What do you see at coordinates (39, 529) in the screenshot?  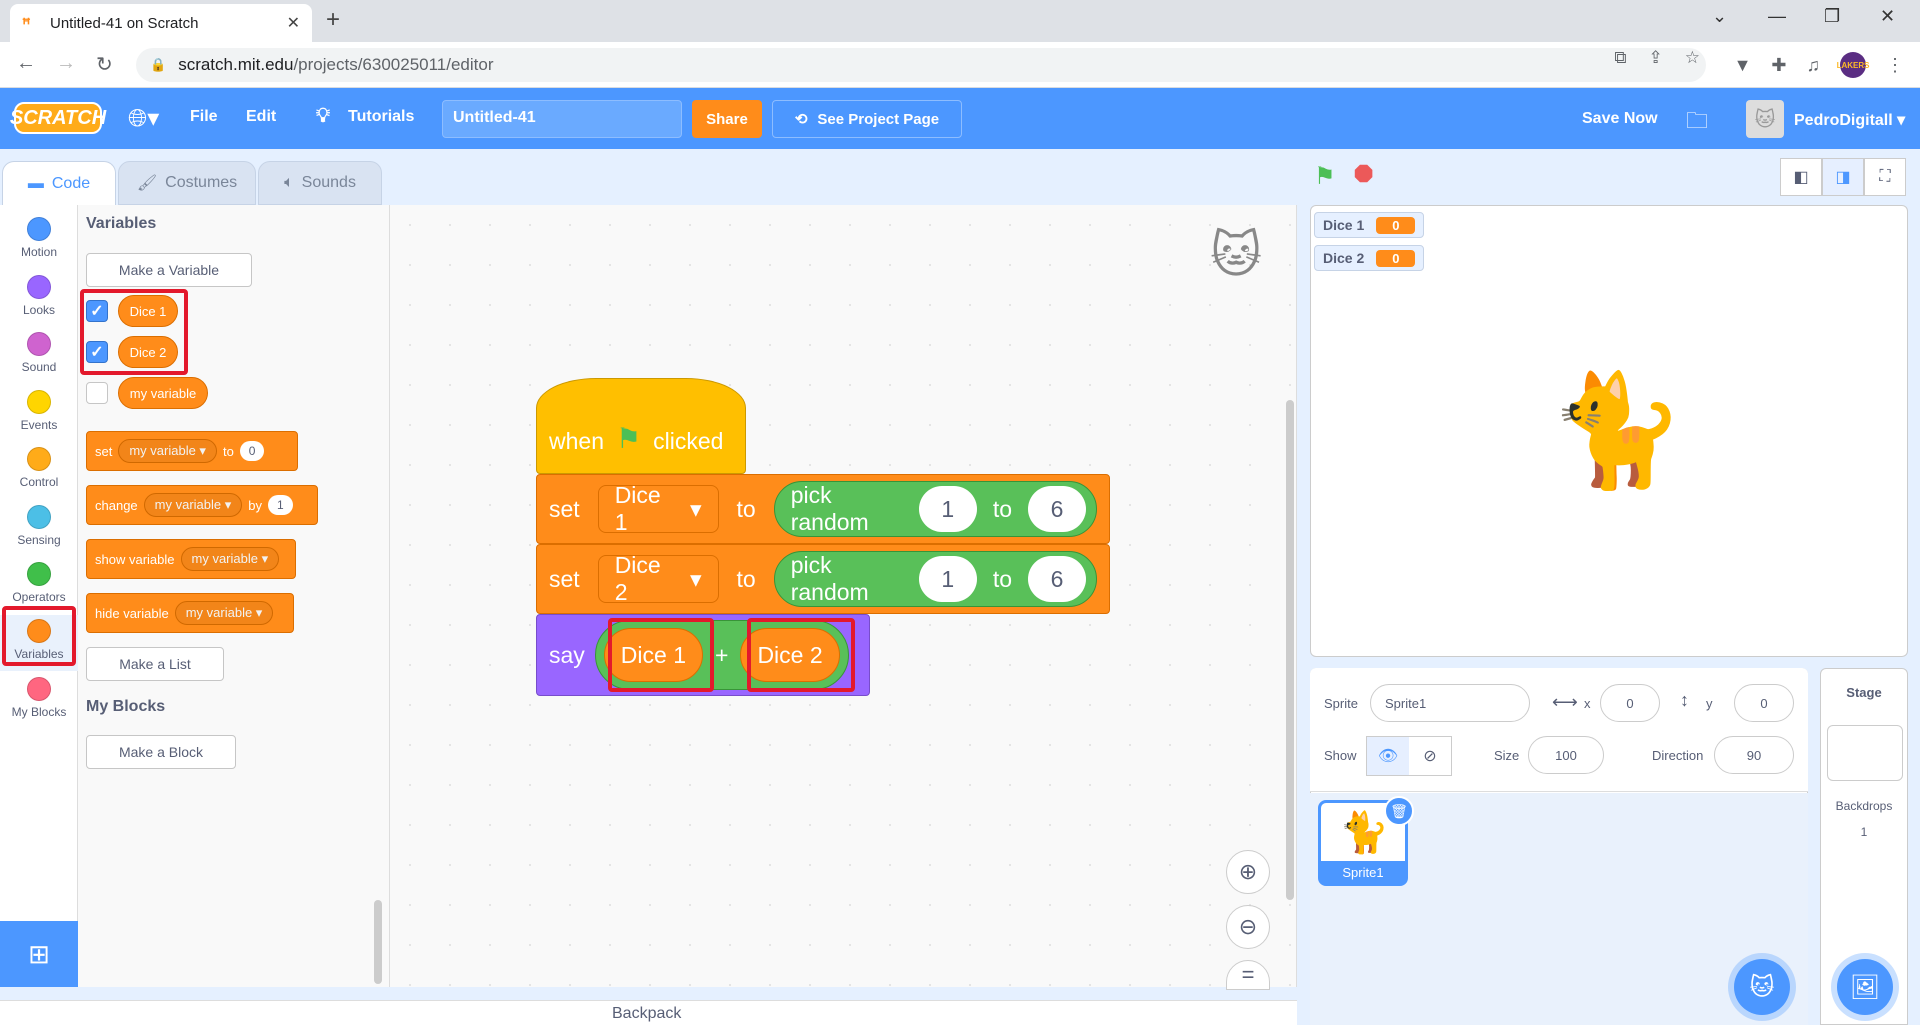 I see `category-sensing: Sensing` at bounding box center [39, 529].